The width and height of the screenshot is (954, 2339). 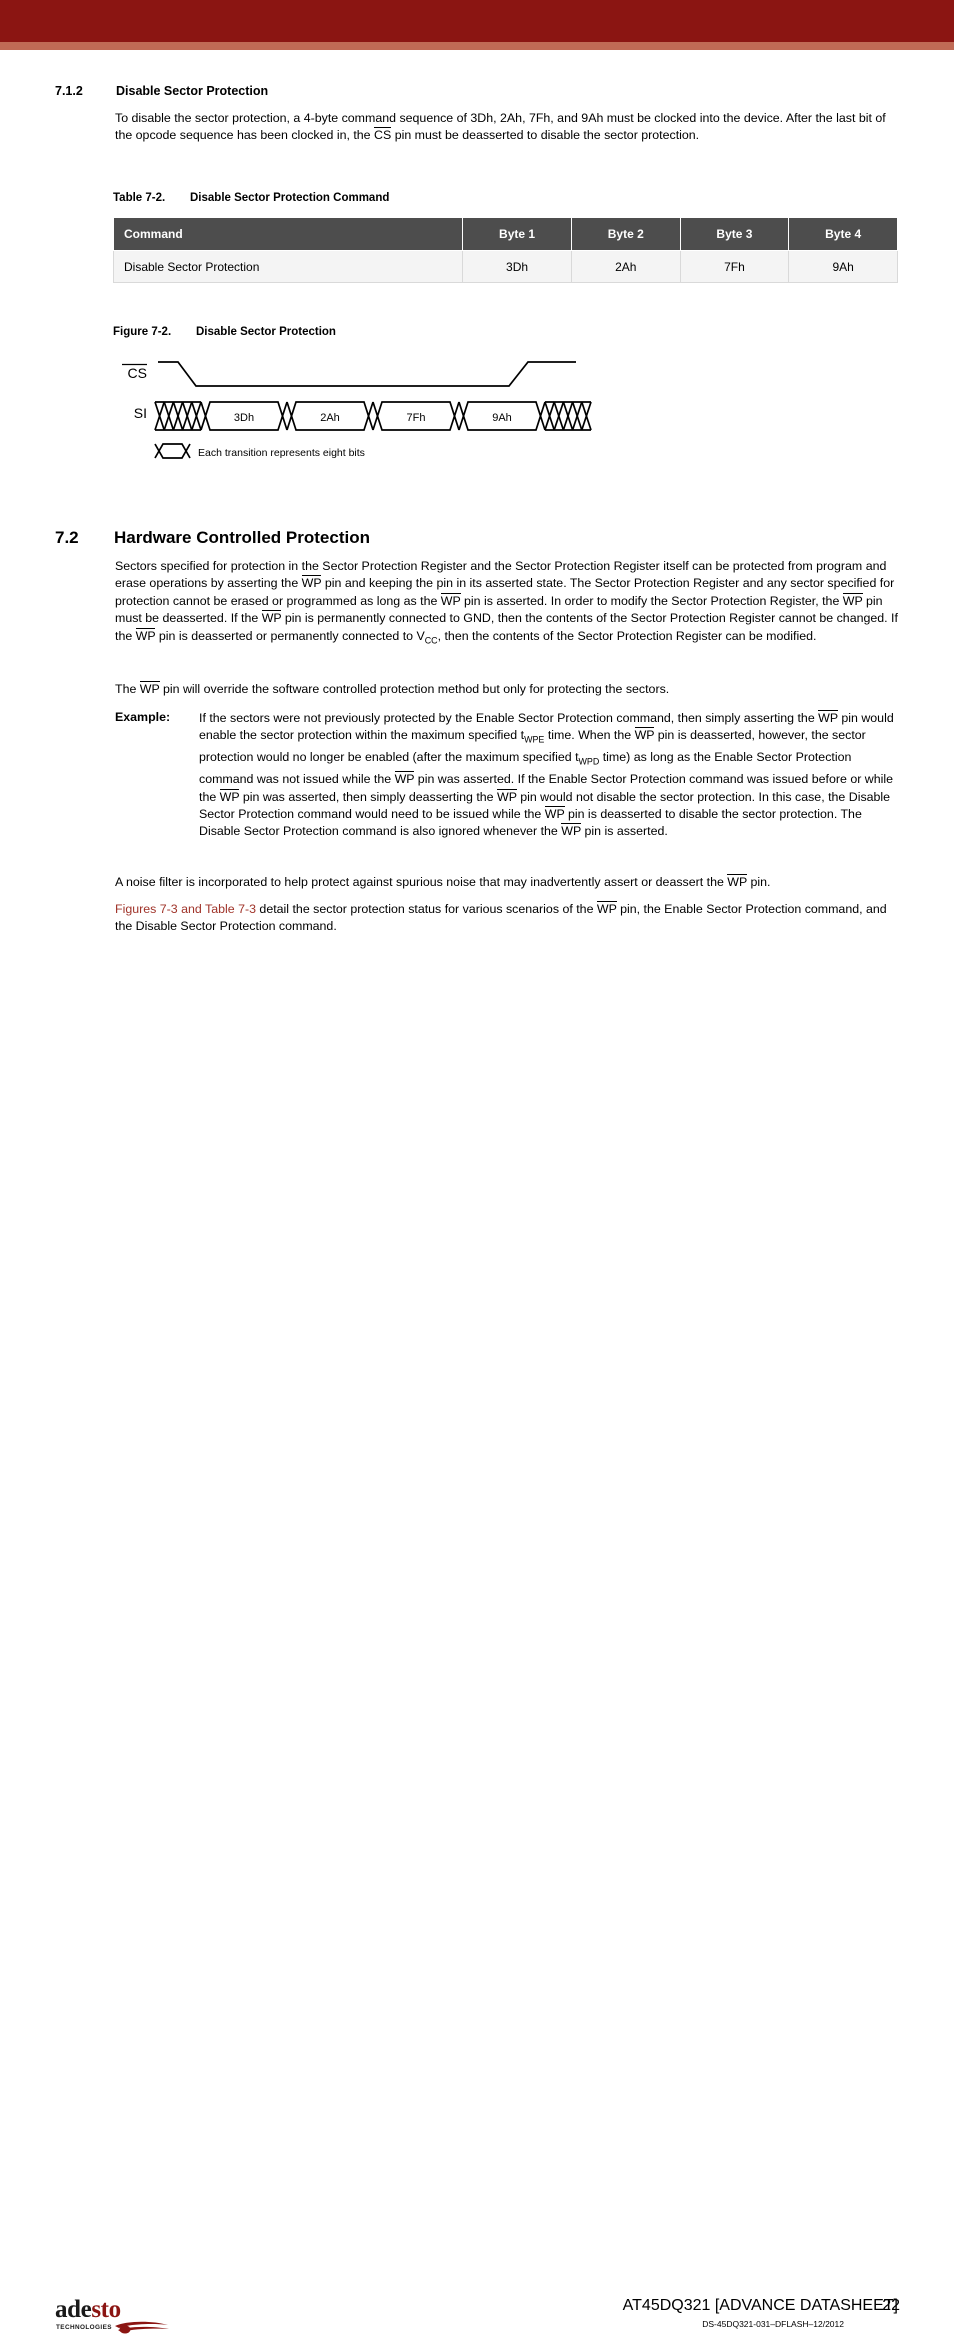 I want to click on si-signal-label: SI, so click(x=140, y=413).